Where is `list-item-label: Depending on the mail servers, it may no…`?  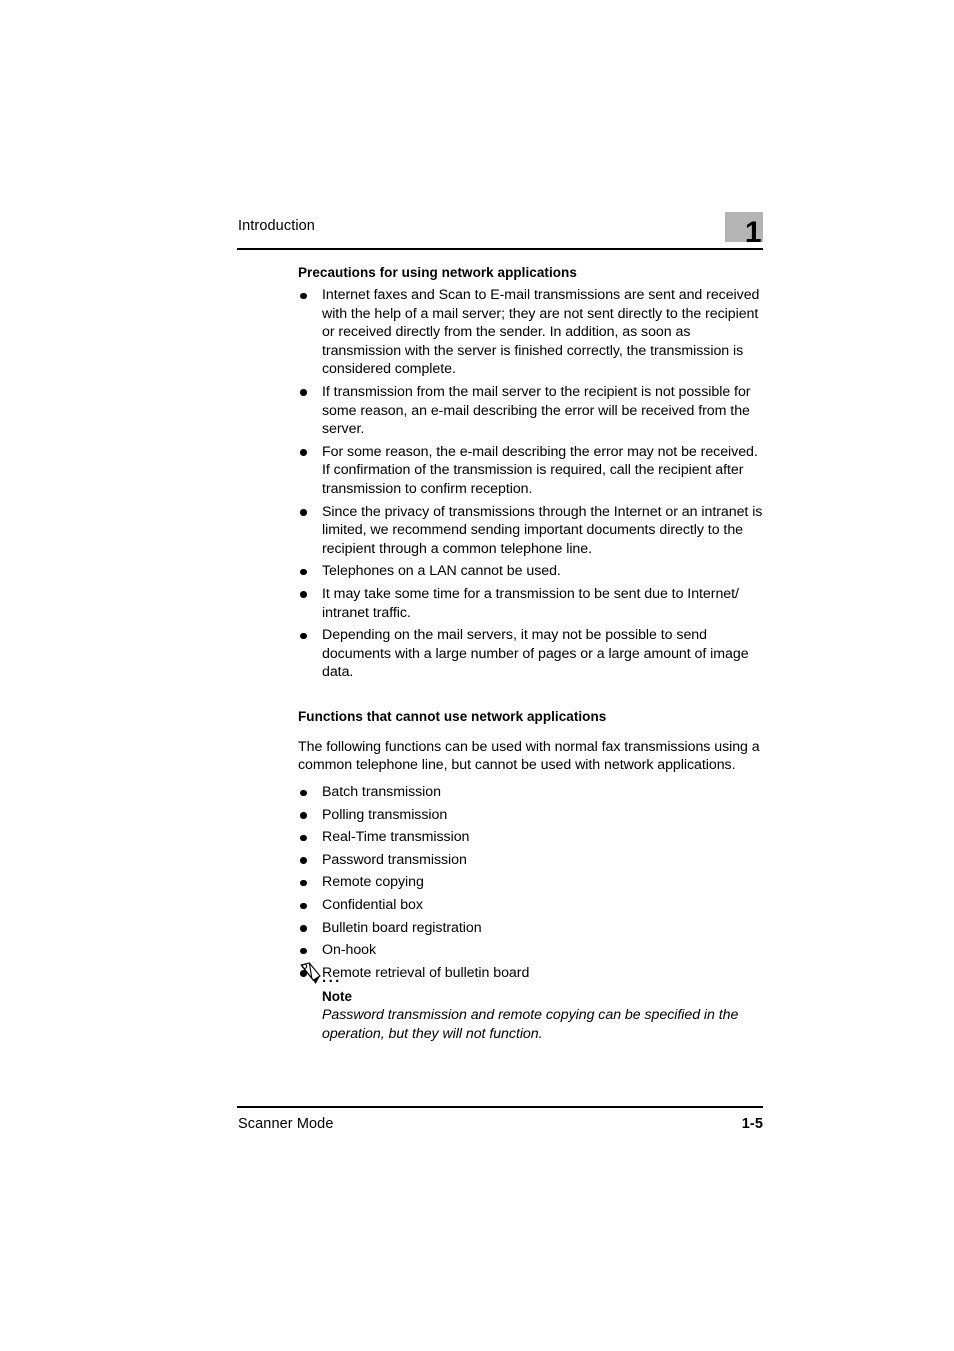 list-item-label: Depending on the mail servers, it may no… is located at coordinates (535, 654).